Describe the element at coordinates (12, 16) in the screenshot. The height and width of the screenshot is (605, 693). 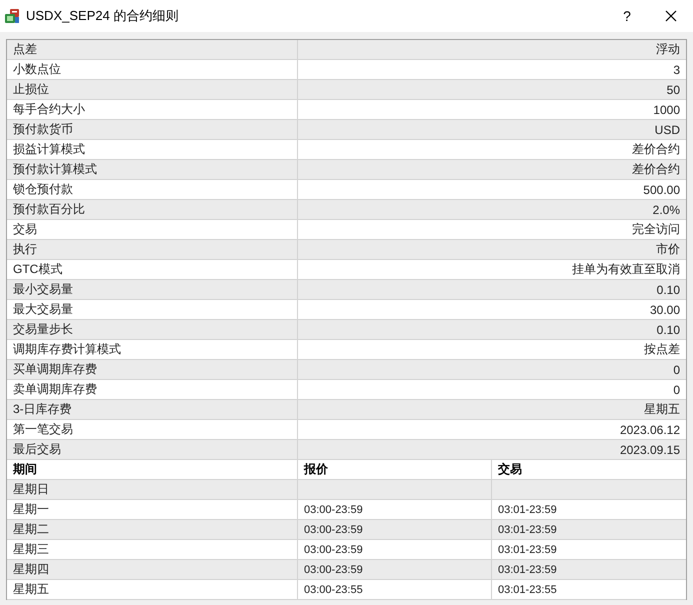
I see `app-icon` at that location.